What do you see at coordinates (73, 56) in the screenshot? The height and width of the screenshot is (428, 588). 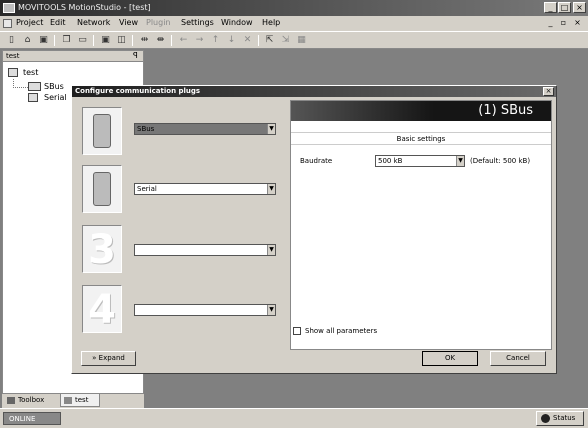 I see `pane-header: test ꟼ` at bounding box center [73, 56].